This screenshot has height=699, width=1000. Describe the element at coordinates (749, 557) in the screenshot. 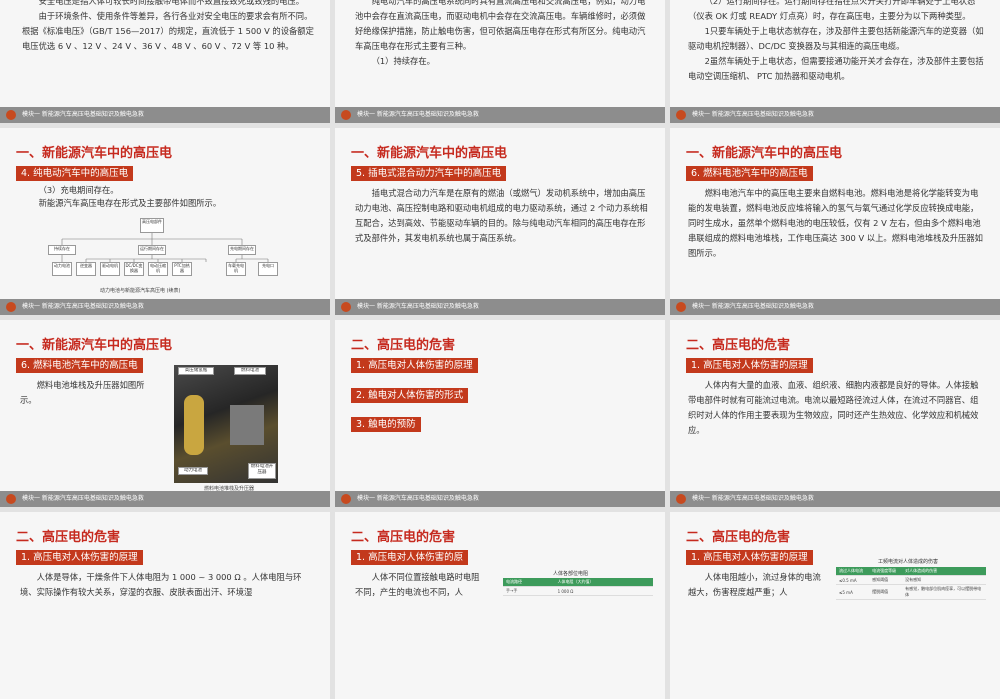

I see `slide-12-tag: 1. 高压电对人体伤害的原理` at that location.